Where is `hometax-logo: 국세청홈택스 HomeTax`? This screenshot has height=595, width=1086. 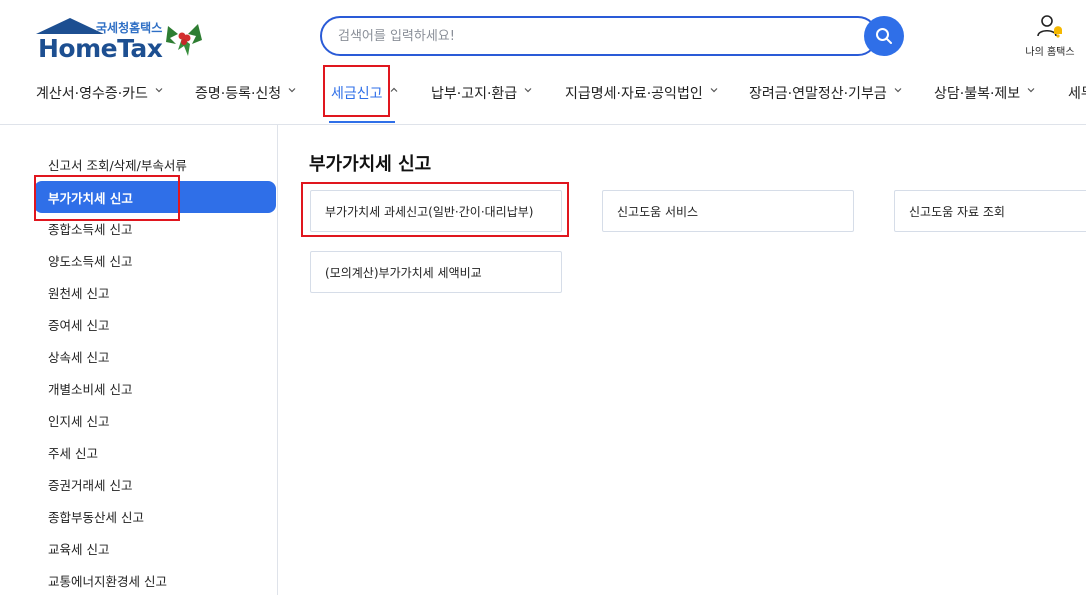 hometax-logo: 국세청홈택스 HomeTax is located at coordinates (121, 40).